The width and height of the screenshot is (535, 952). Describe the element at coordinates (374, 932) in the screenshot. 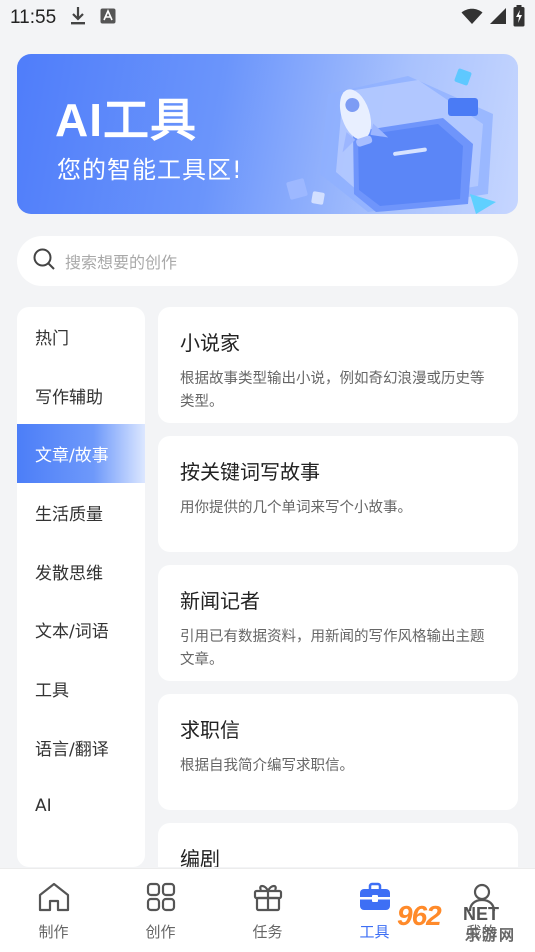

I see `nav-label: 工具` at that location.